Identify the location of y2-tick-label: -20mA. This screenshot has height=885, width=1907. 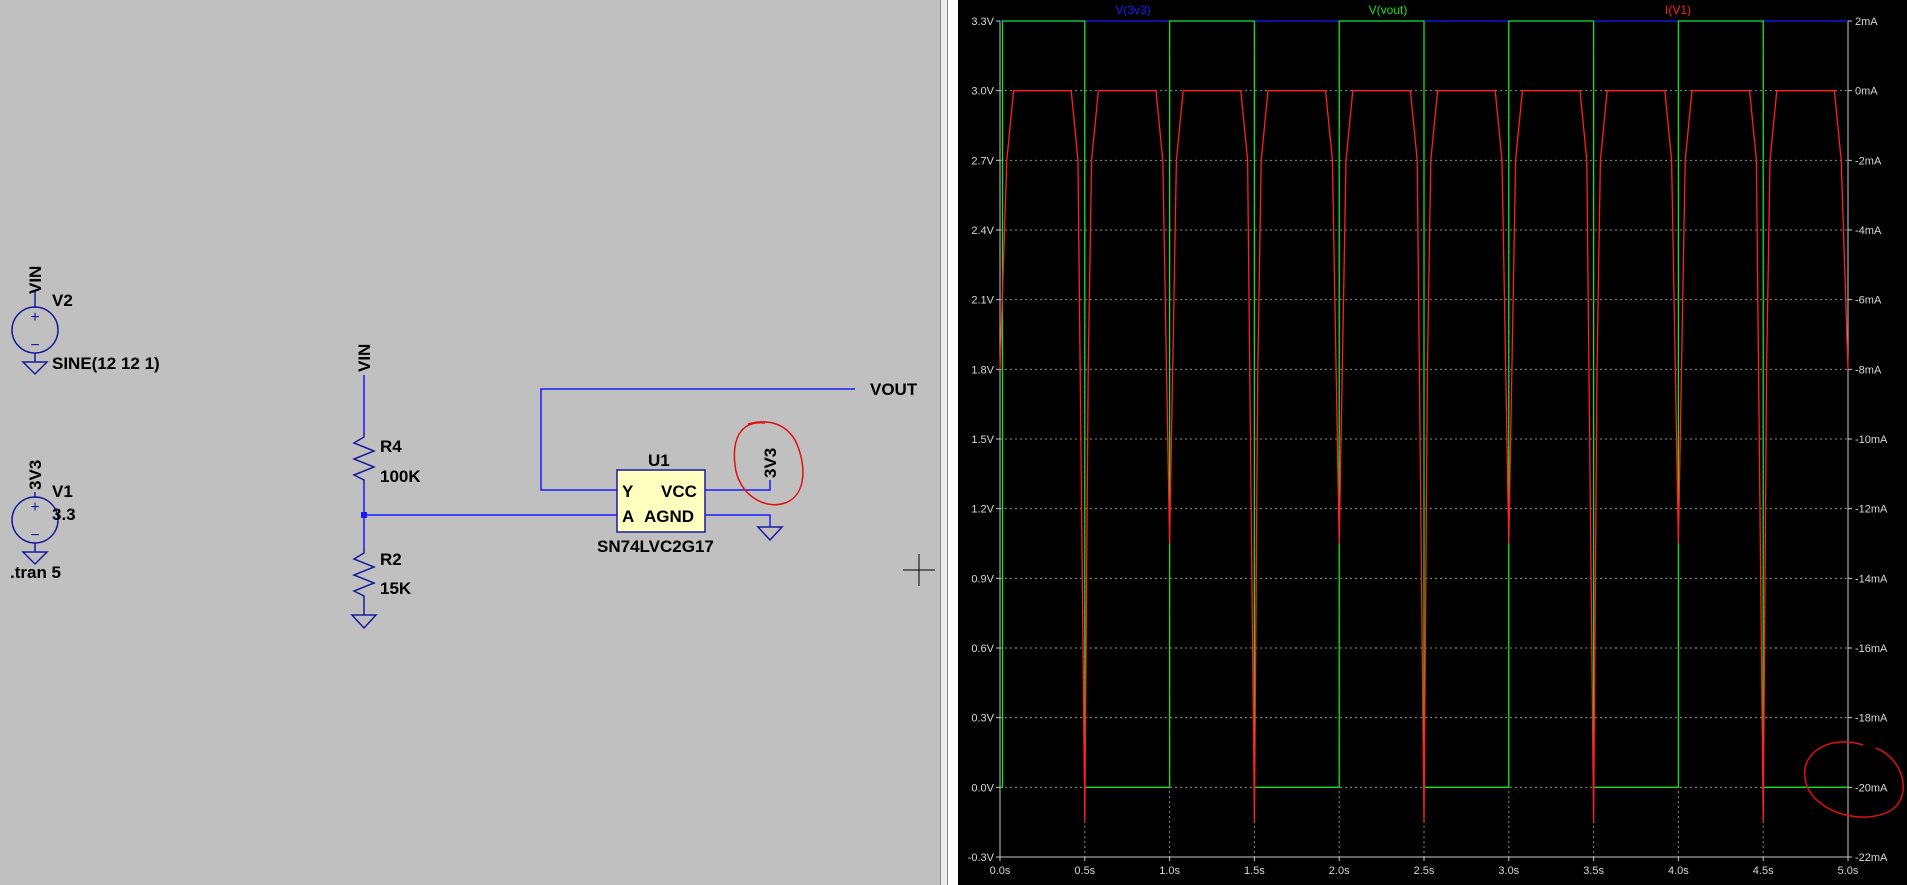
(1871, 788).